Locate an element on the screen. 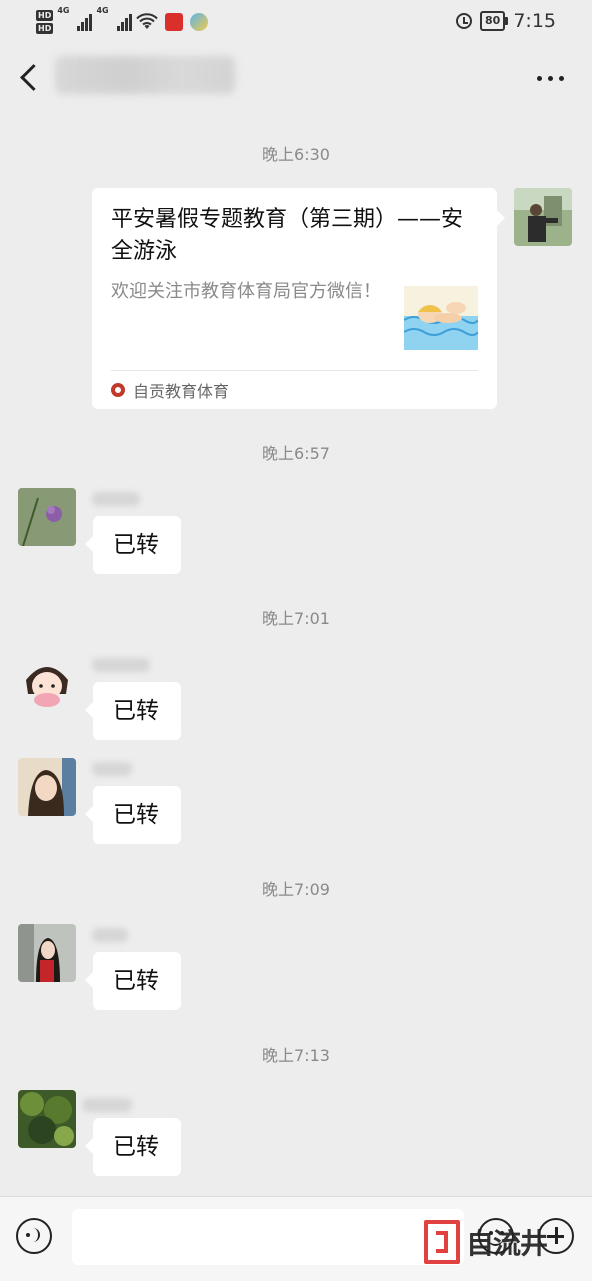 Image resolution: width=592 pixels, height=1281 pixels. article-thumbnail is located at coordinates (441, 318).